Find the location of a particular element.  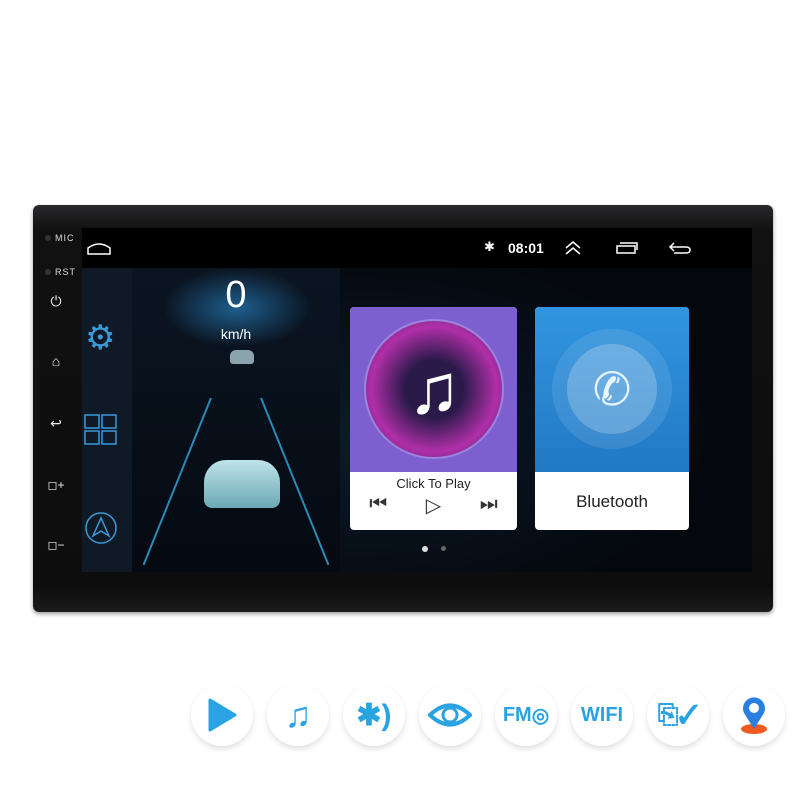

play-icon is located at coordinates (222, 715).